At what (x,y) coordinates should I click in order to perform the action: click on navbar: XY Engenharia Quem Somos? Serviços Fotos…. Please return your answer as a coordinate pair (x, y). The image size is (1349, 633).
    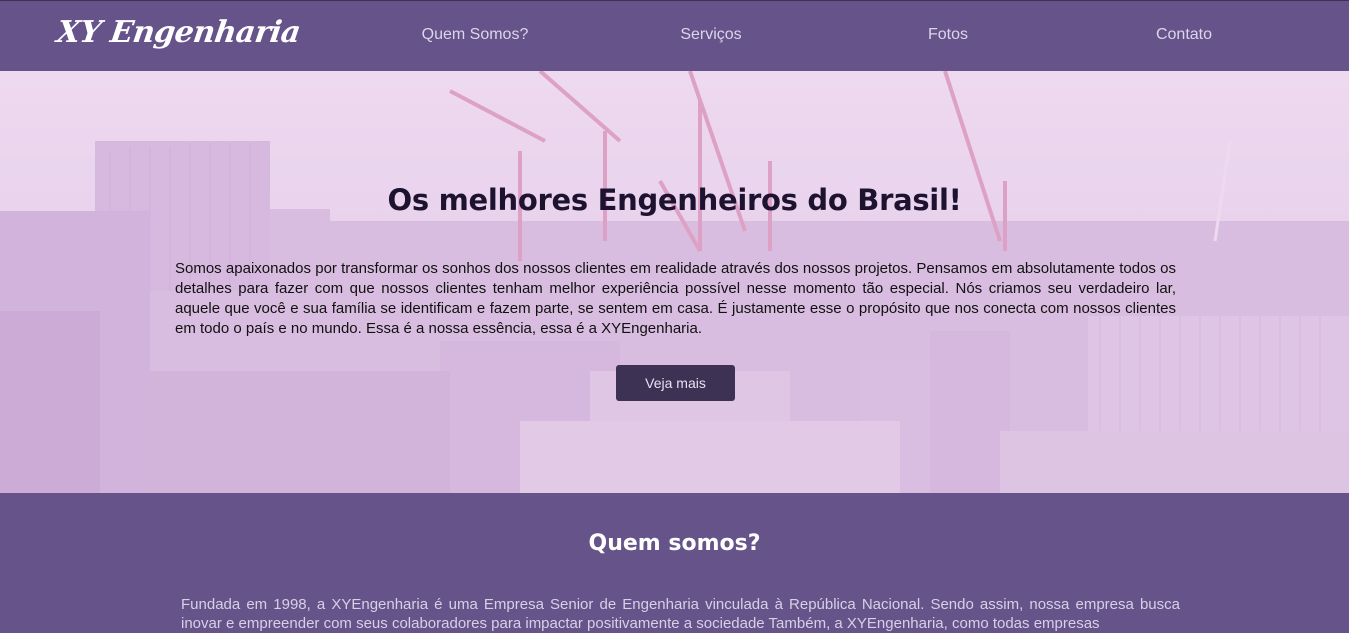
    Looking at the image, I should click on (674, 35).